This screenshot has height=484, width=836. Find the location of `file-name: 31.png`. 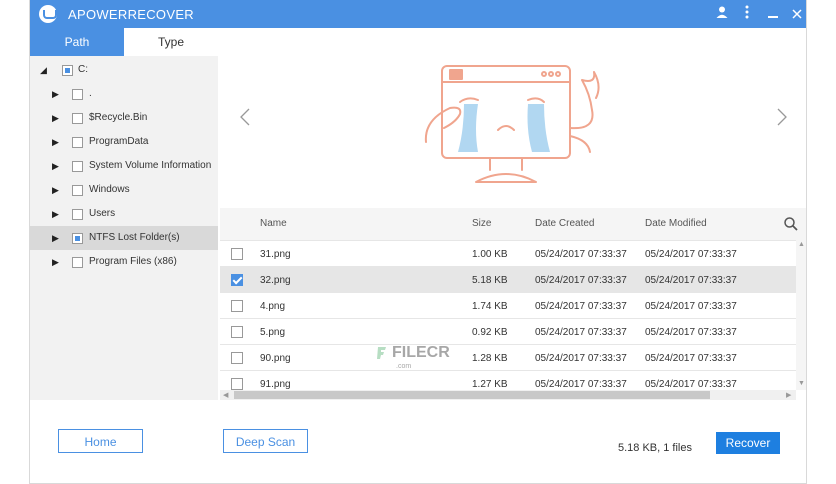

file-name: 31.png is located at coordinates (275, 254).